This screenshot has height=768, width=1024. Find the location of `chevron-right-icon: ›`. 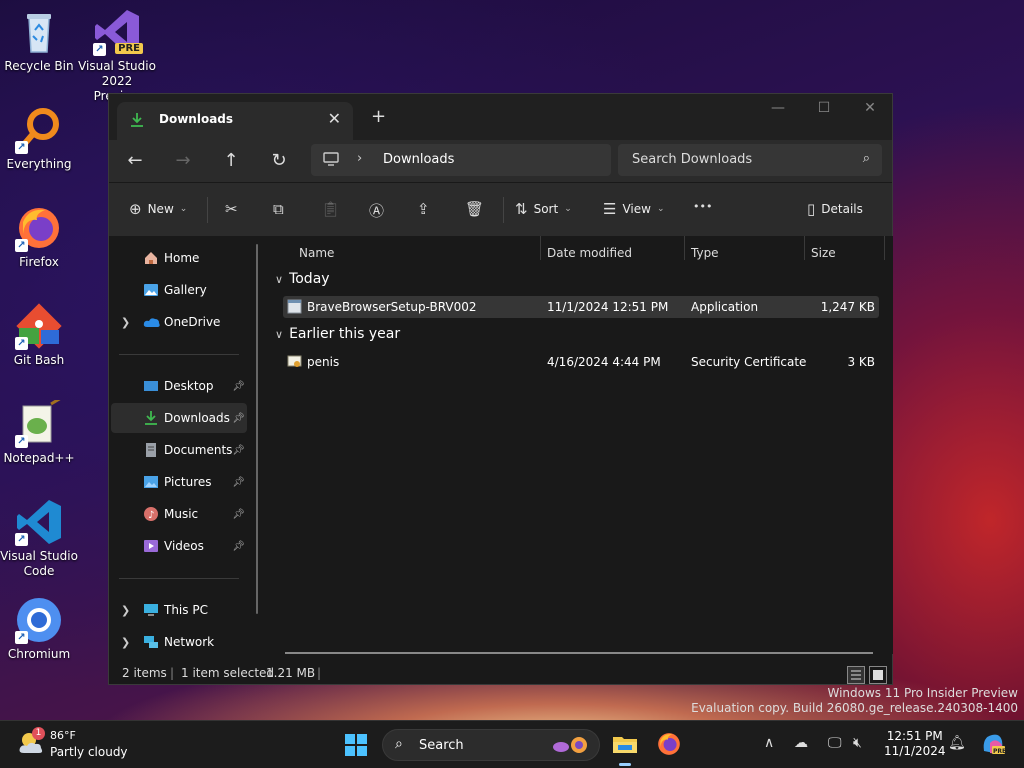

chevron-right-icon: › is located at coordinates (359, 158).